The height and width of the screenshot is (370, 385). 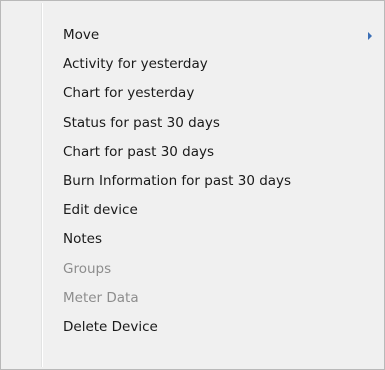 What do you see at coordinates (192, 210) in the screenshot?
I see `menu-item-edit-device: Edit device` at bounding box center [192, 210].